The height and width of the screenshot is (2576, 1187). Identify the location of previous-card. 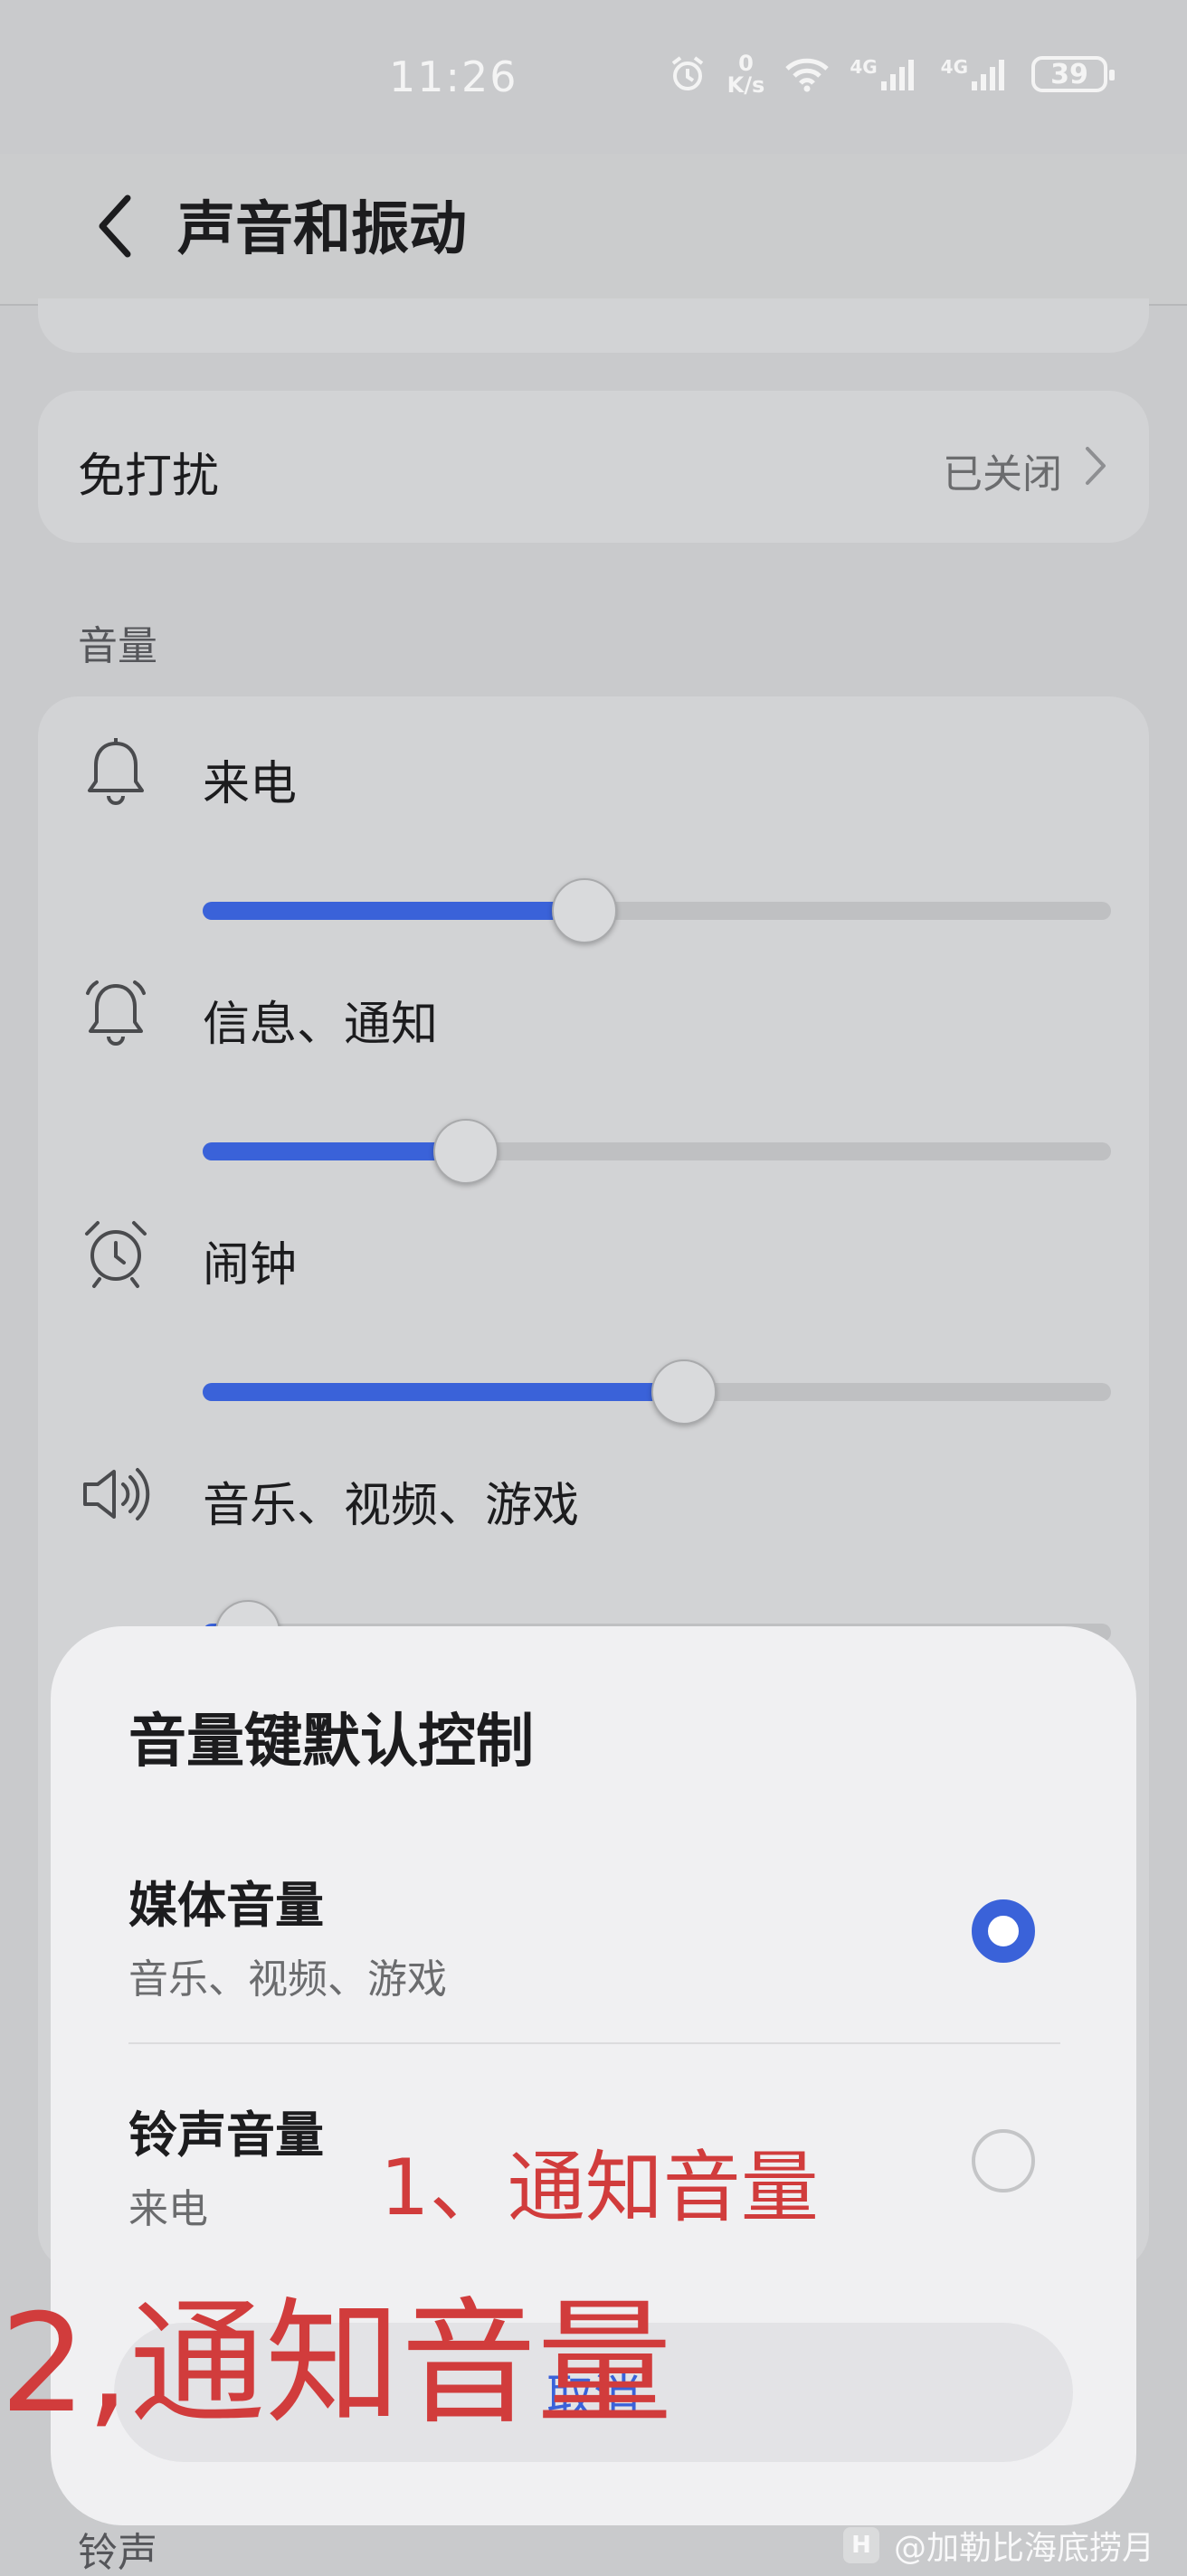
(593, 325).